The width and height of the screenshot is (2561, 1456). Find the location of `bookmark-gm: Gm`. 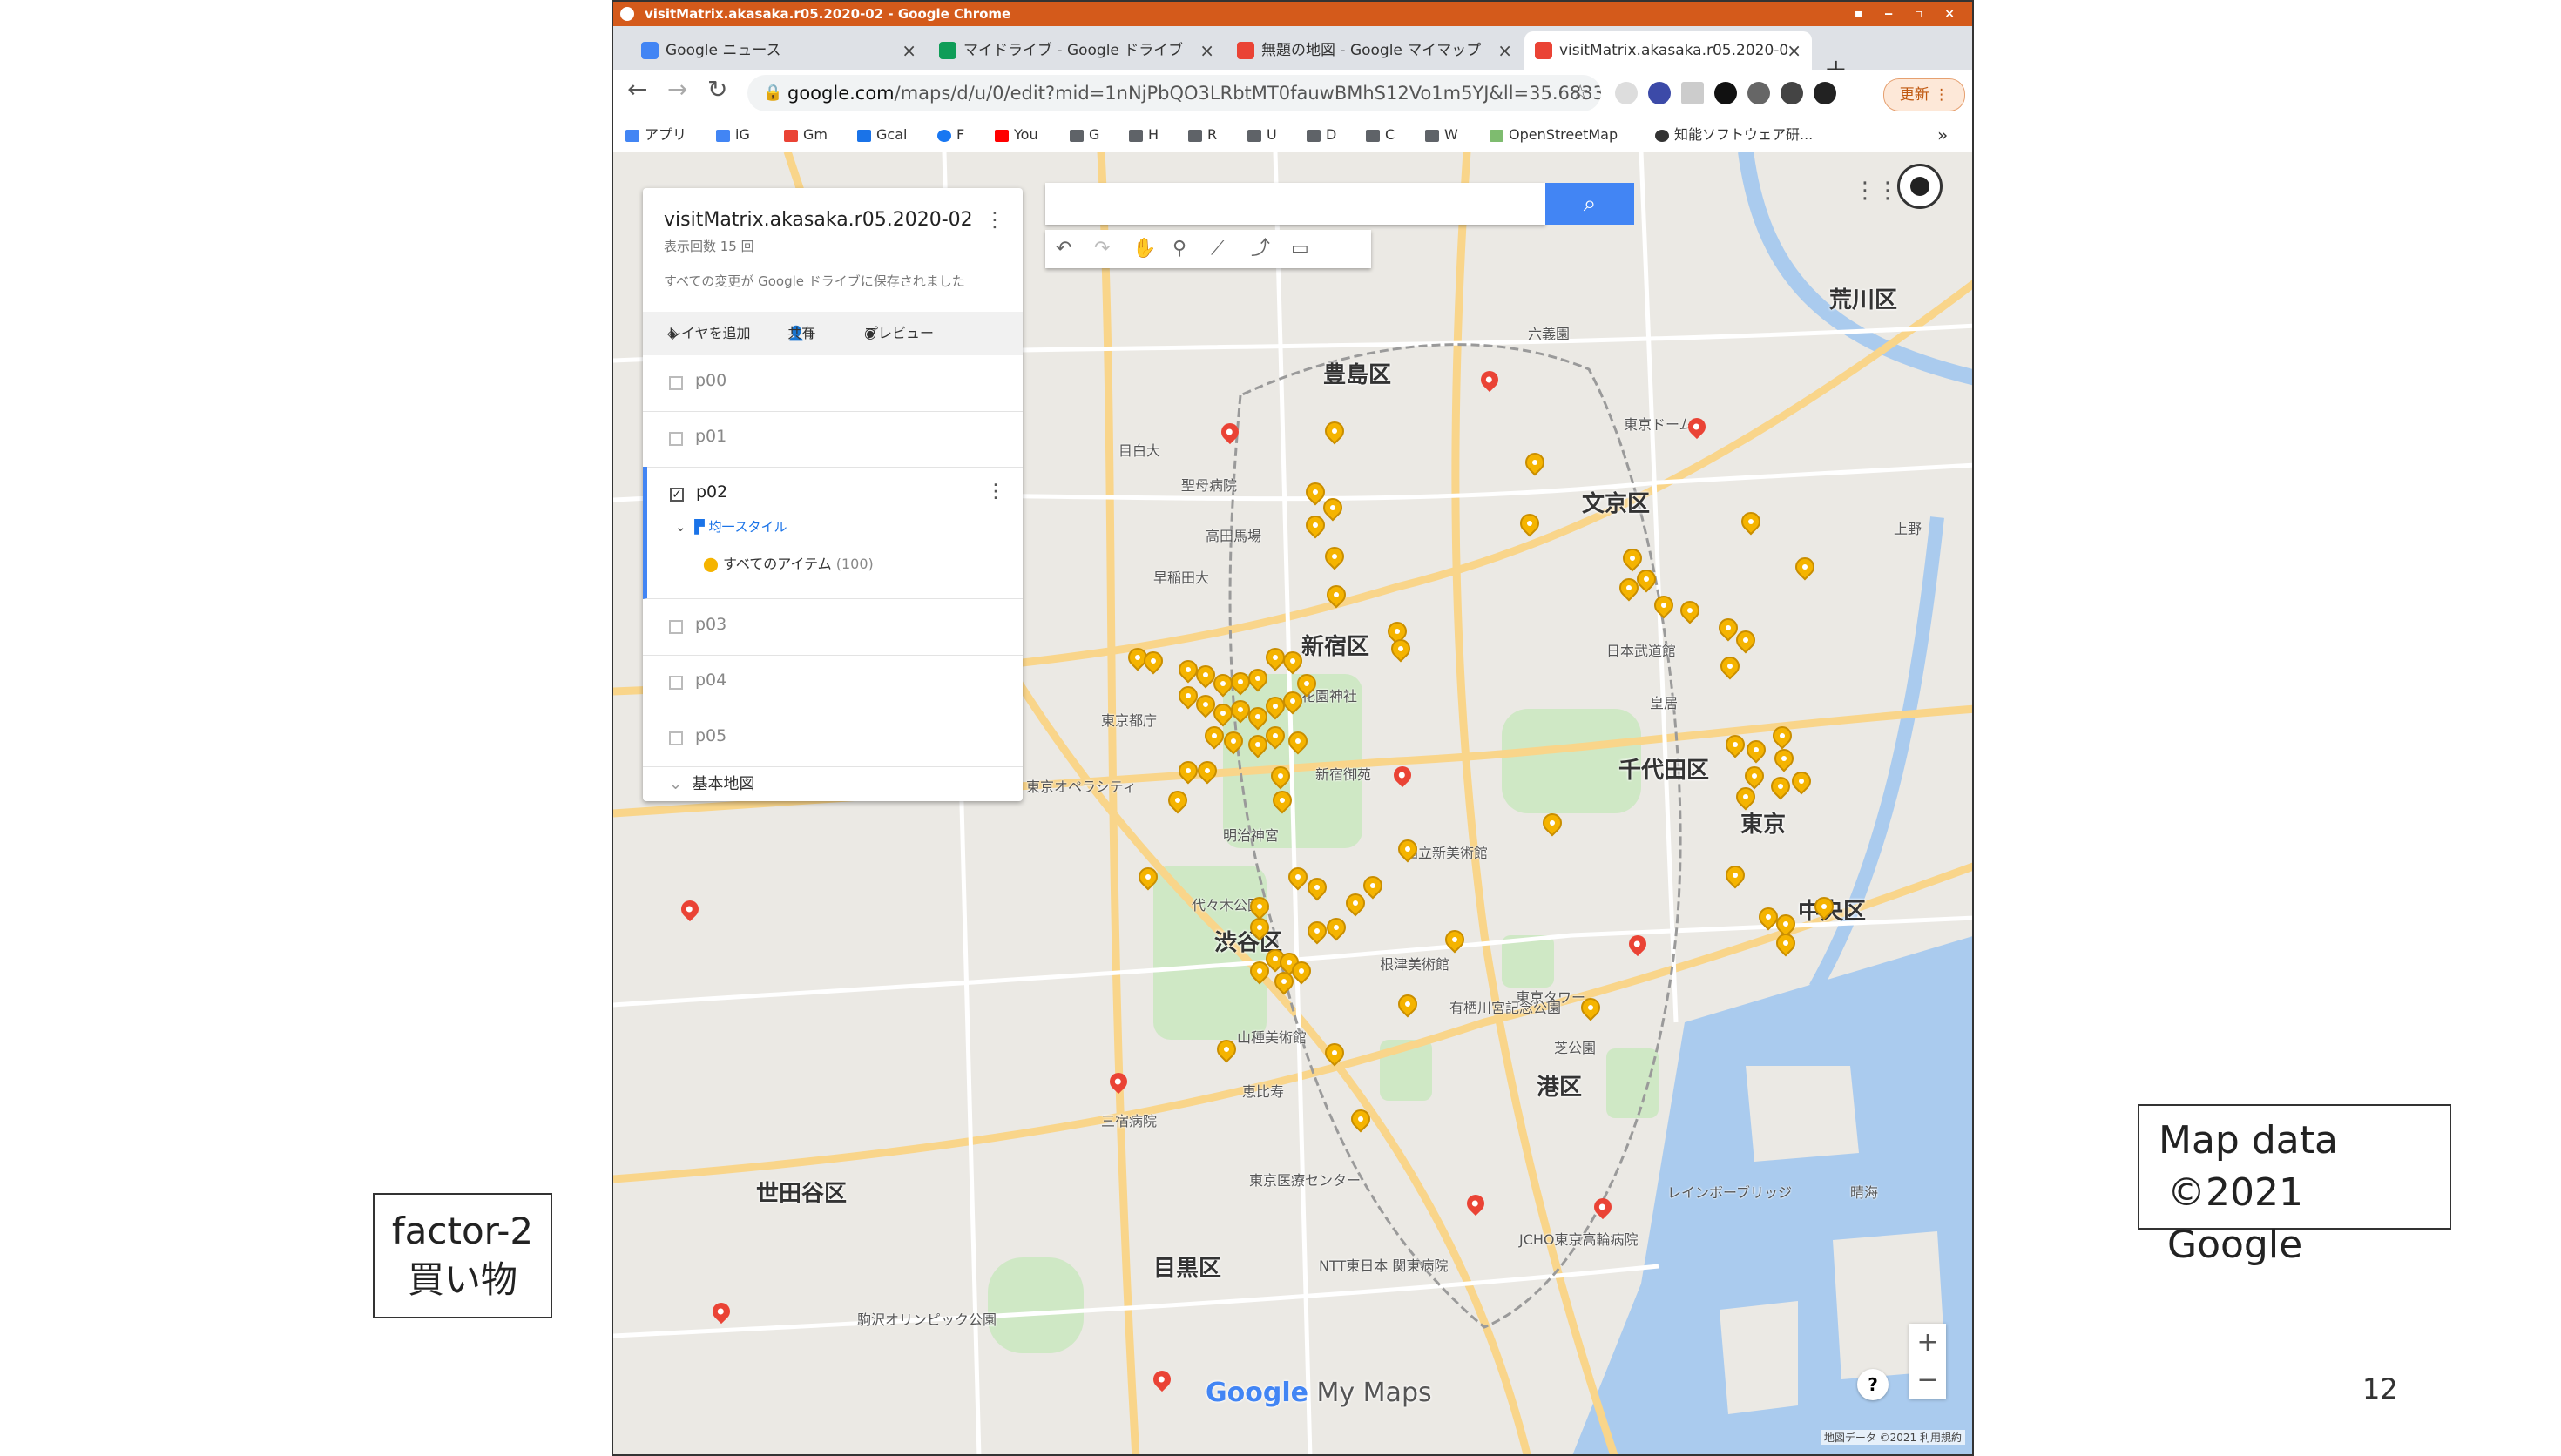

bookmark-gm: Gm is located at coordinates (806, 135).